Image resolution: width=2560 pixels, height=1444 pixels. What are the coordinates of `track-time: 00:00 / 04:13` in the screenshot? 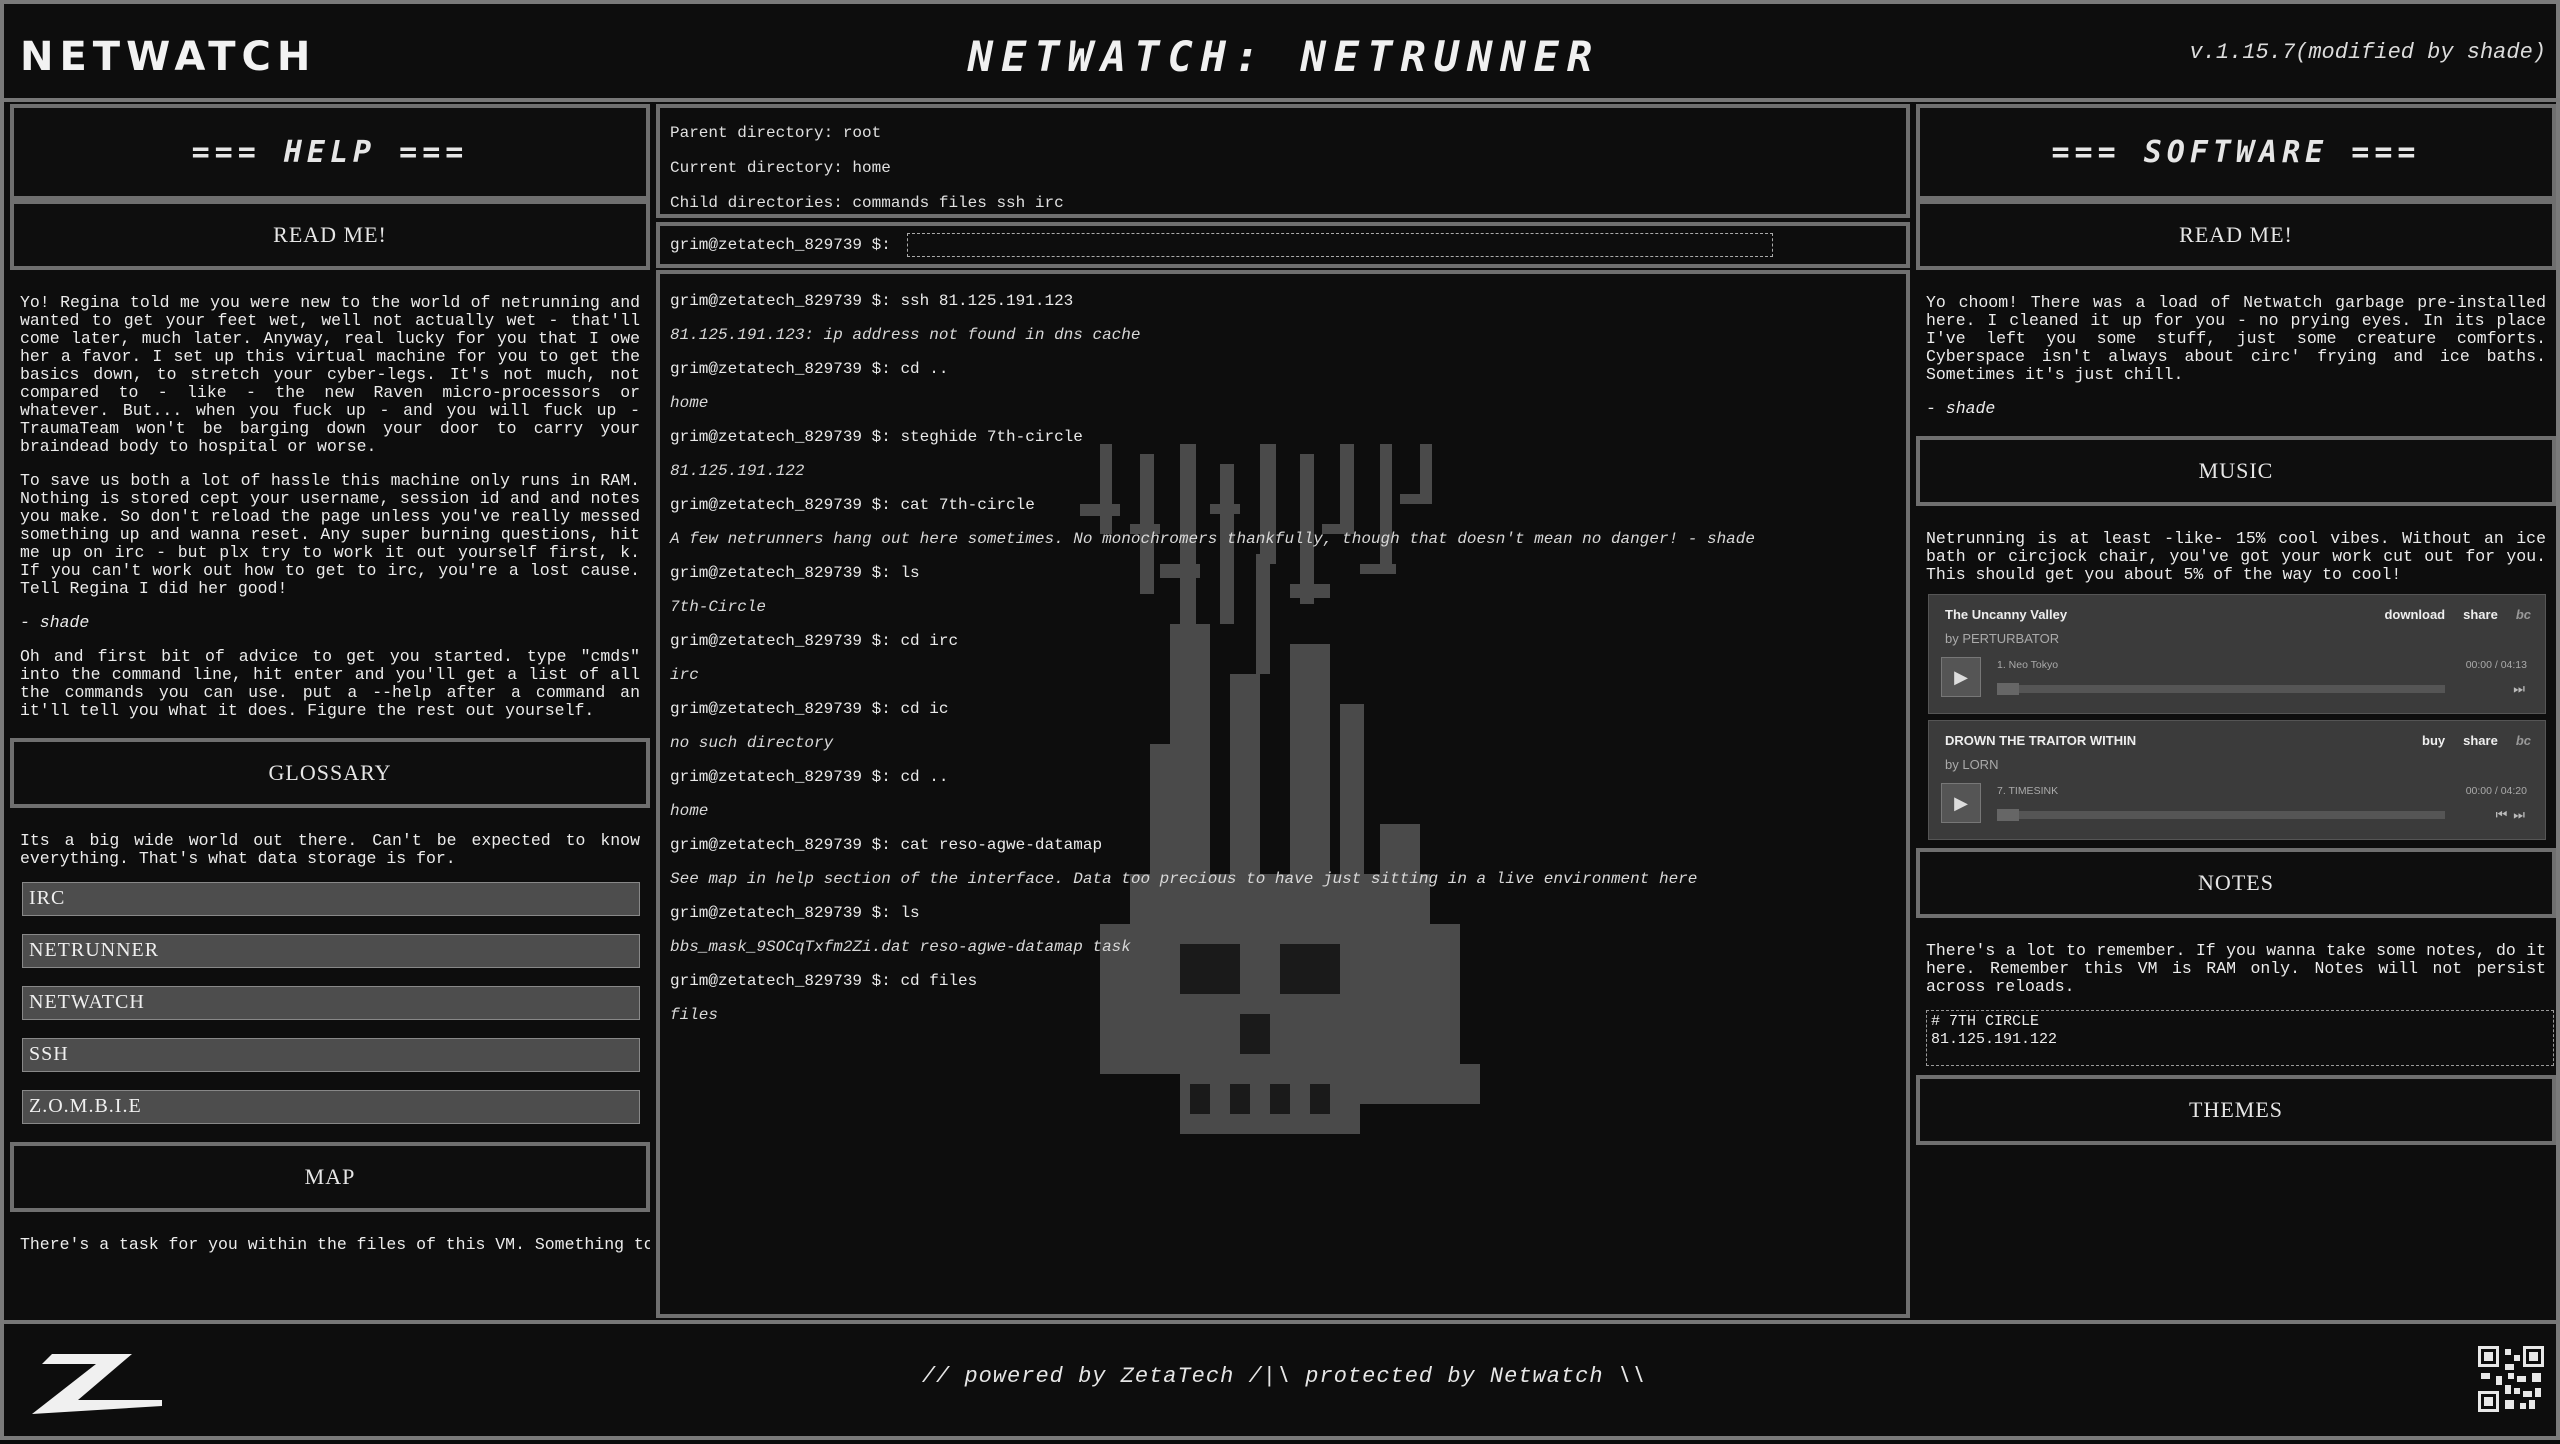 It's located at (2496, 665).